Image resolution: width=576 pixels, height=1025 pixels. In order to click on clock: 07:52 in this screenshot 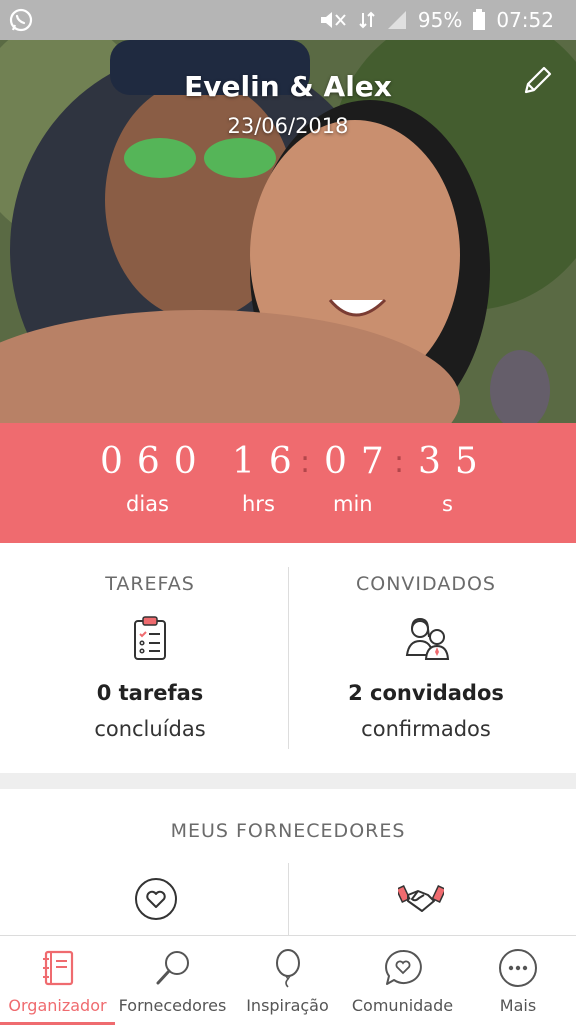, I will do `click(525, 20)`.